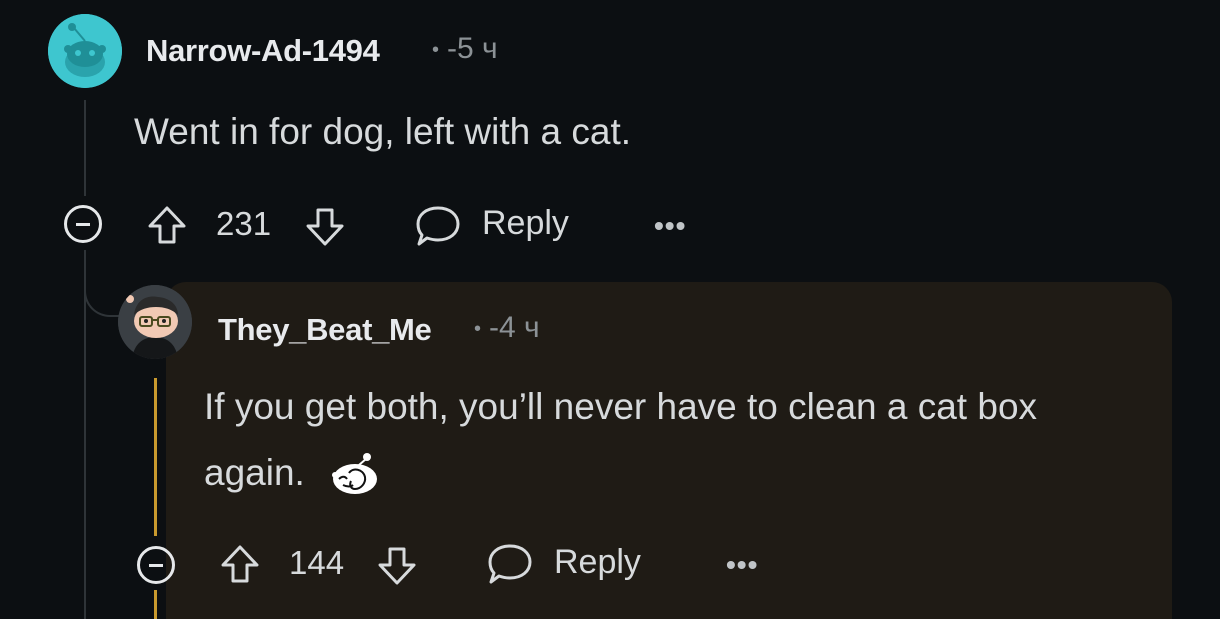 The width and height of the screenshot is (1220, 619). Describe the element at coordinates (85, 148) in the screenshot. I see `thread-line-op` at that location.